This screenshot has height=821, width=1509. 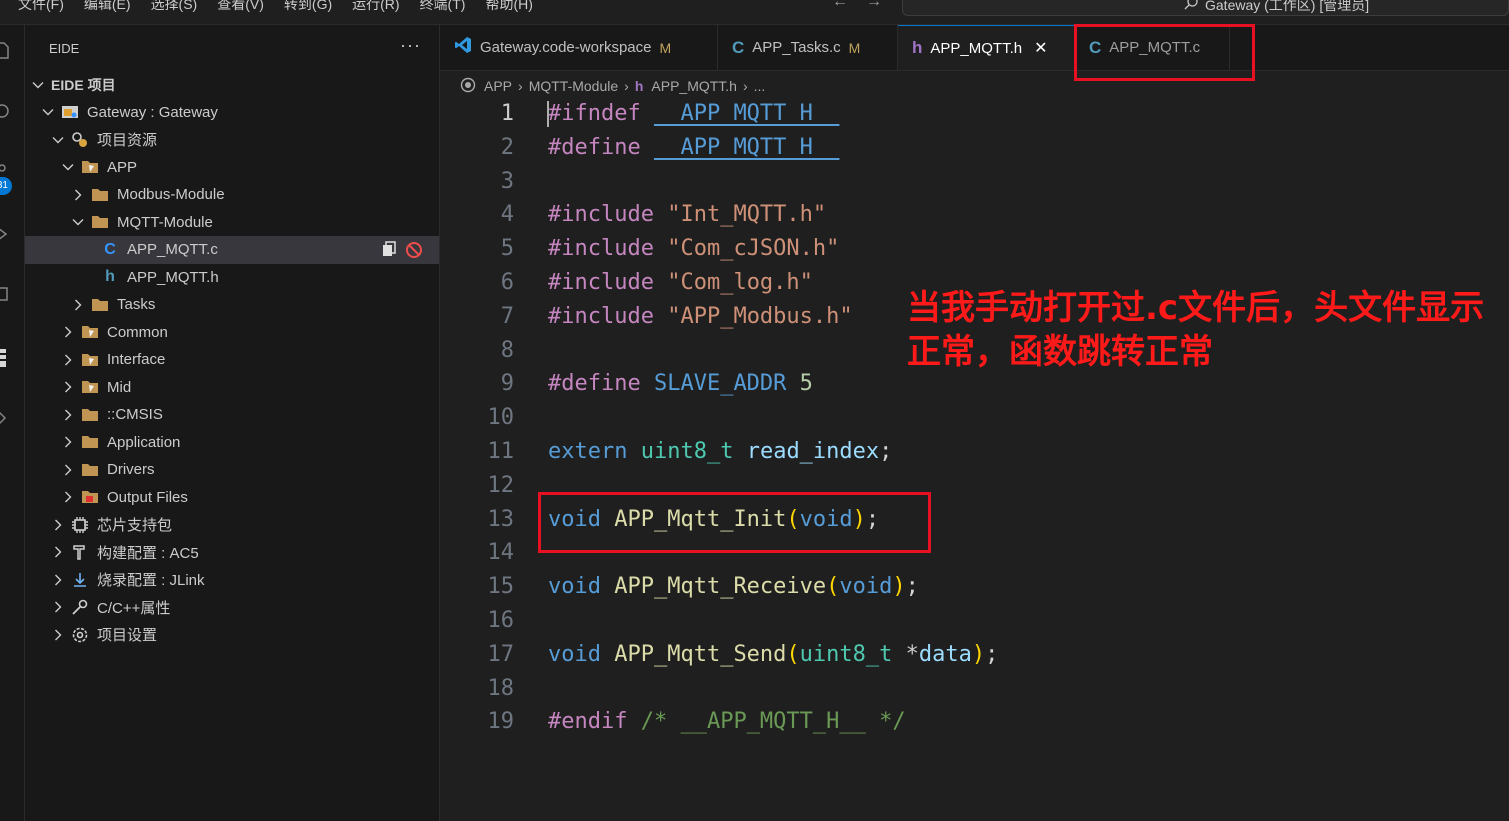 I want to click on remote-icon, so click(x=5, y=416).